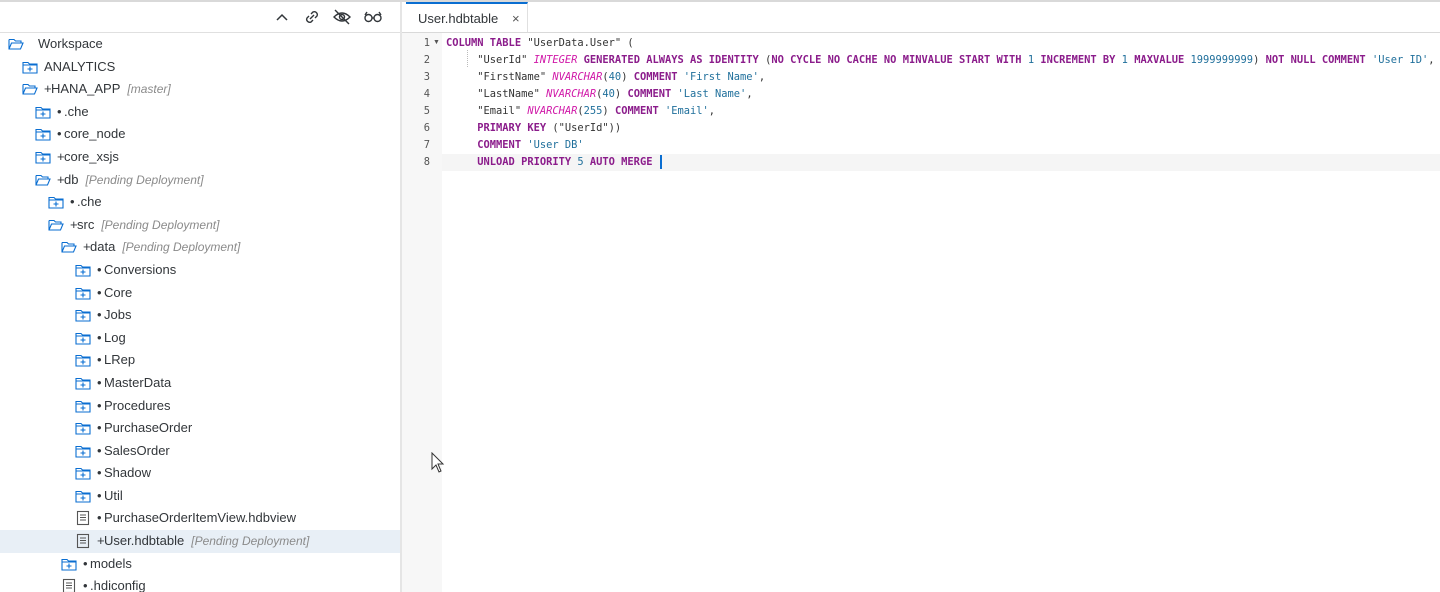  What do you see at coordinates (515, 128) in the screenshot?
I see `code-token: PRIMARY KEY` at bounding box center [515, 128].